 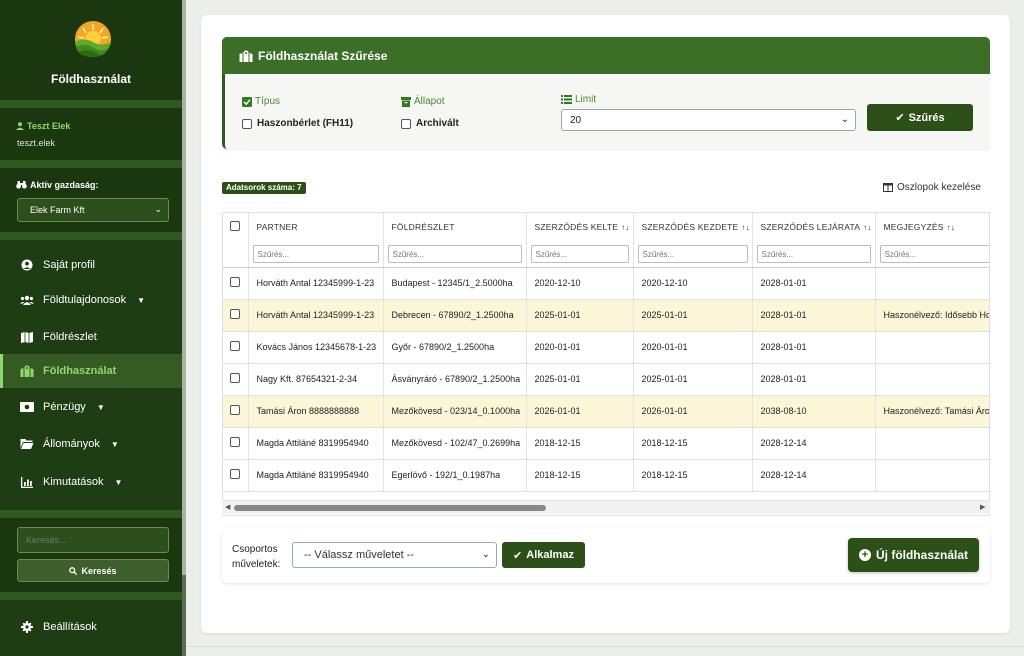 I want to click on filter-button: ✔ Szűrés, so click(x=920, y=117).